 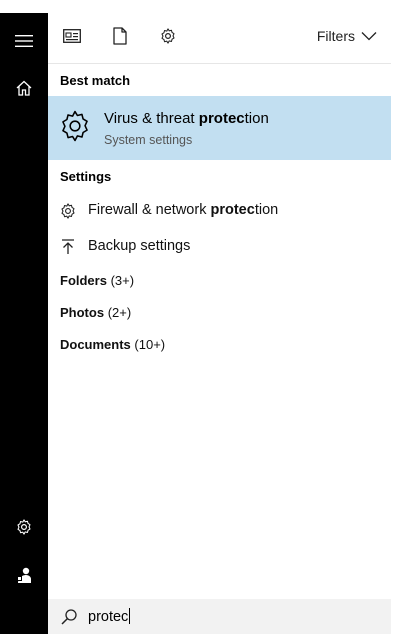 What do you see at coordinates (24, 323) in the screenshot?
I see `left-rail` at bounding box center [24, 323].